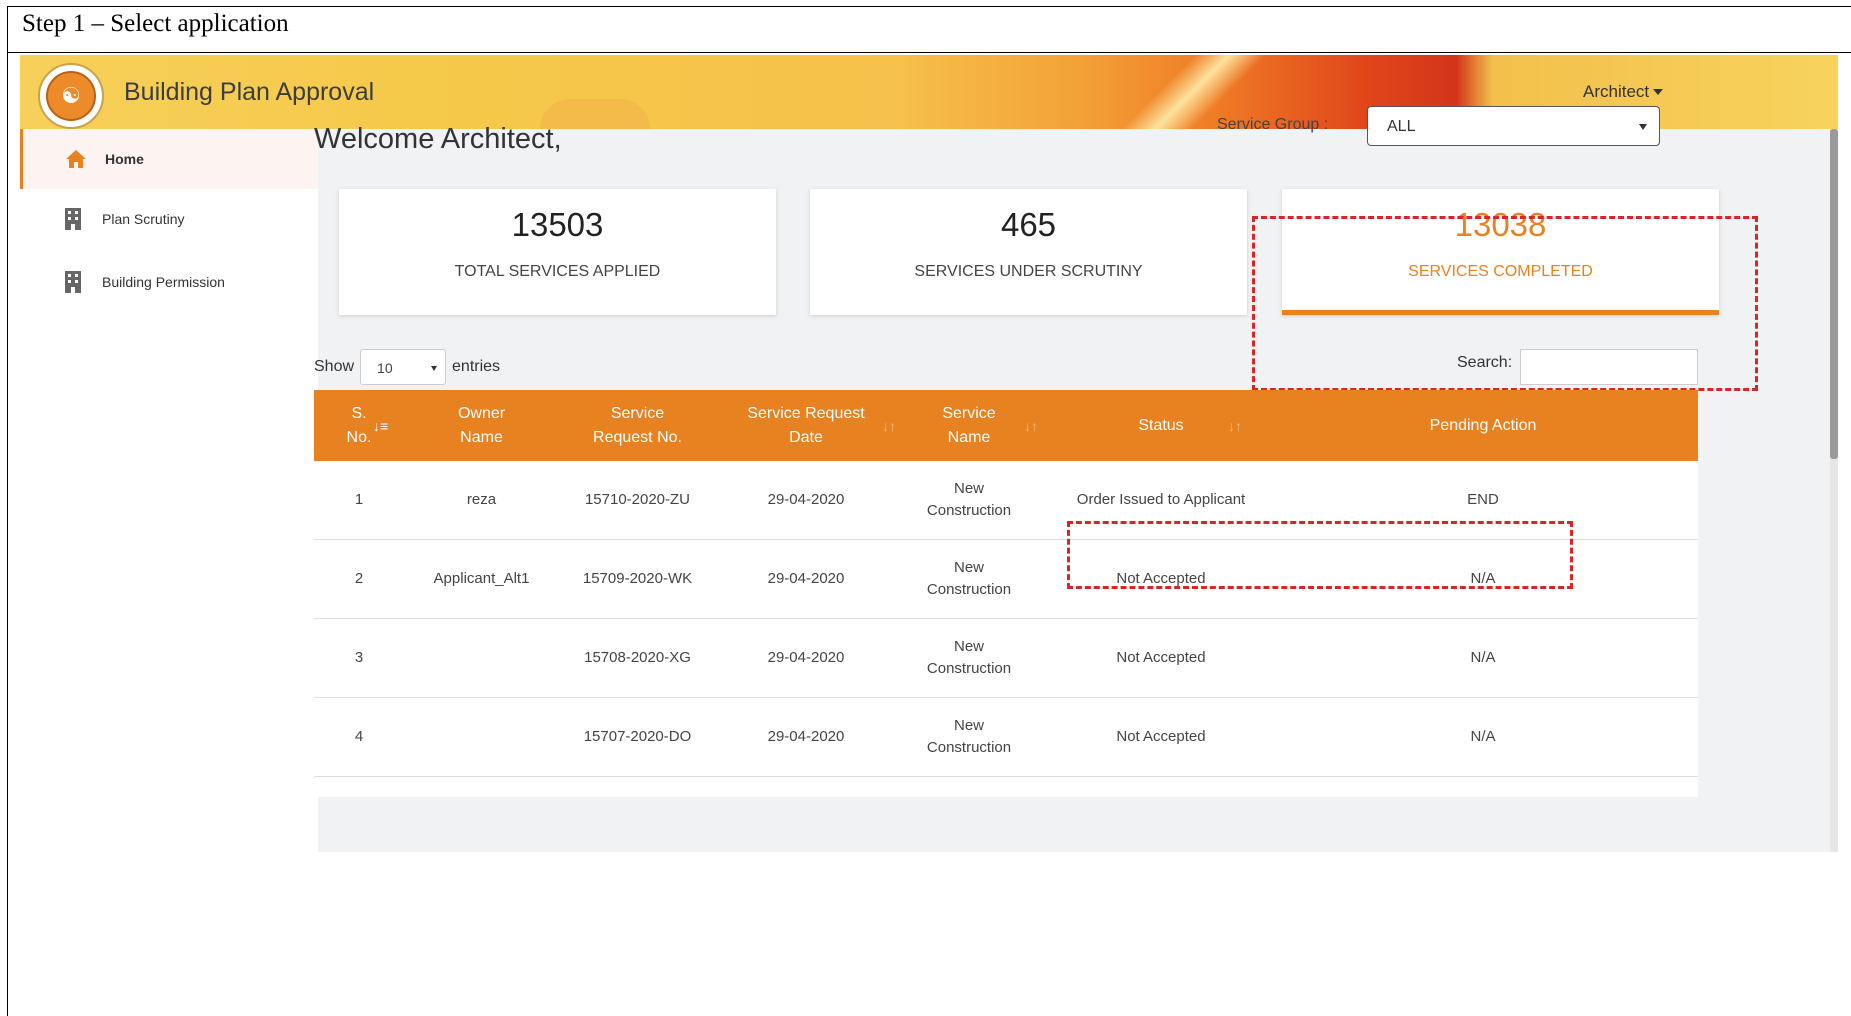  I want to click on service-group-select: ALL, so click(1513, 126).